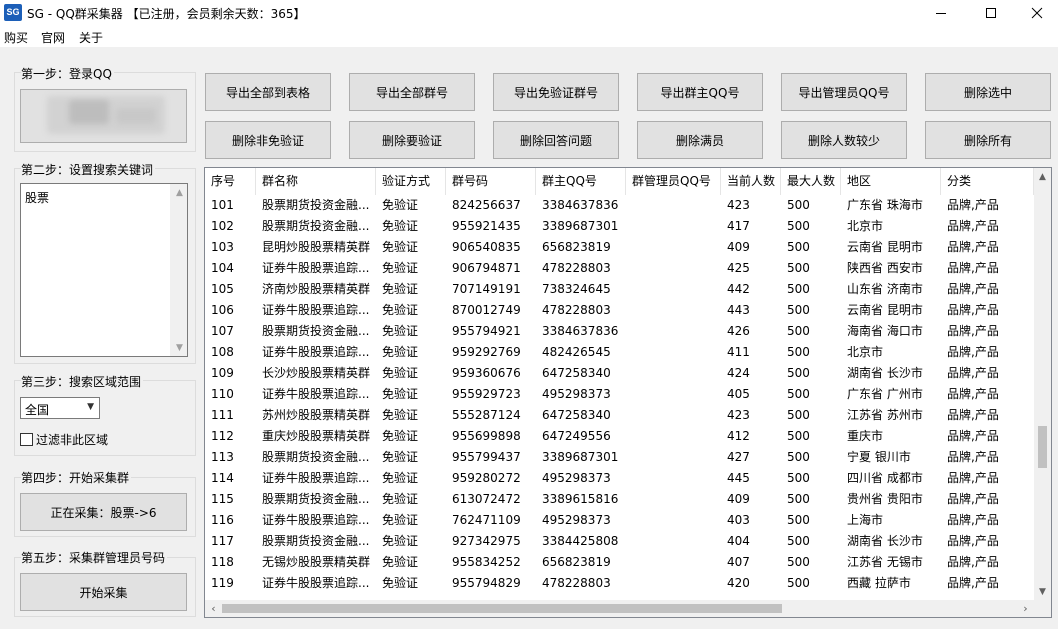 This screenshot has height=629, width=1058. I want to click on delete-few-members-button: 删除人数较少, so click(844, 140).